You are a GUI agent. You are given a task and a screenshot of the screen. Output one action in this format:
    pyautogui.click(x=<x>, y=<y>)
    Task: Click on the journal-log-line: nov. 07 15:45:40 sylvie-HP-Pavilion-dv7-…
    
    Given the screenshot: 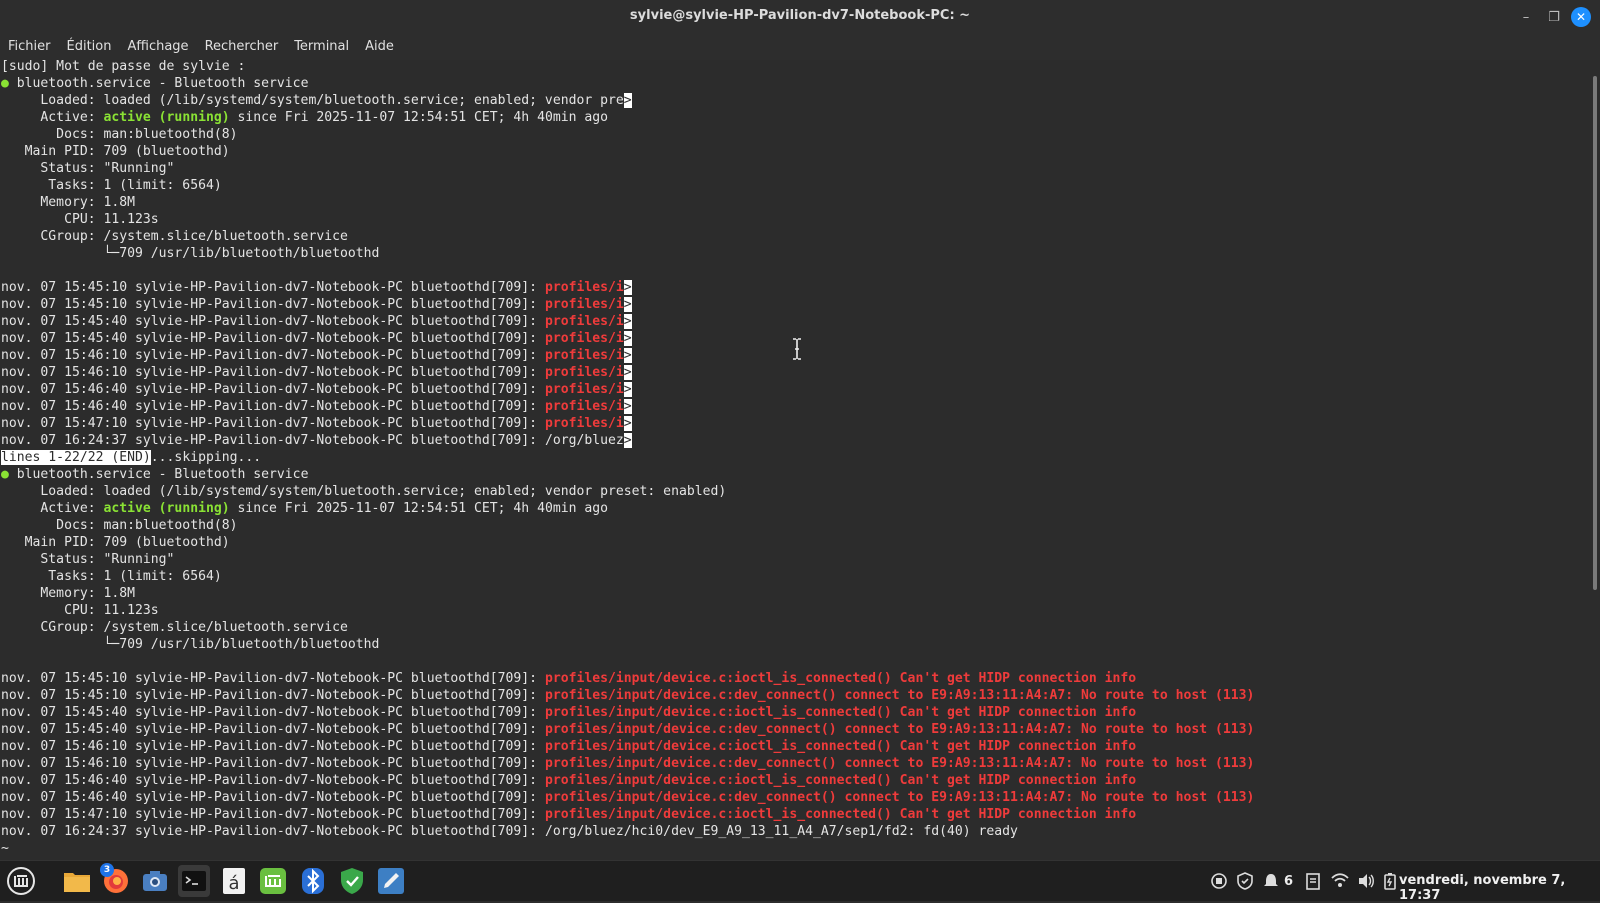 What is the action you would take?
    pyautogui.click(x=627, y=338)
    